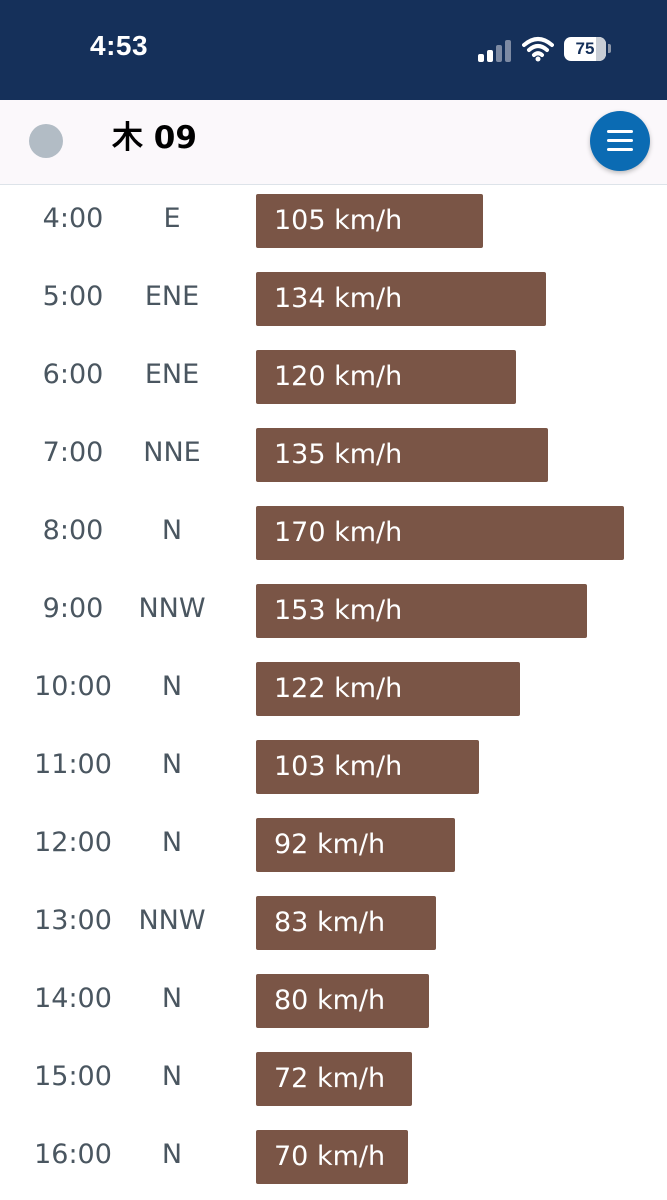 This screenshot has height=1200, width=667. What do you see at coordinates (338, 298) in the screenshot?
I see `wind-speed-label: 134 km/h` at bounding box center [338, 298].